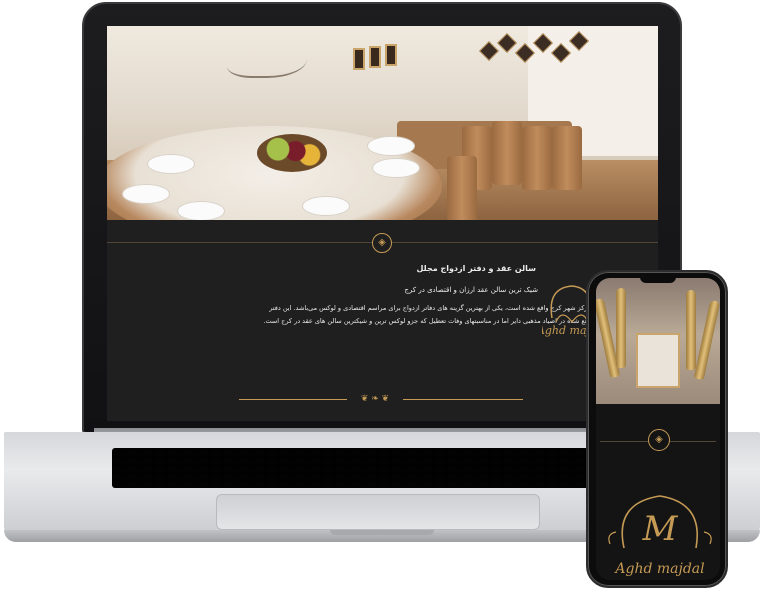 This screenshot has width=764, height=591. I want to click on wedding-mirror, so click(658, 360).